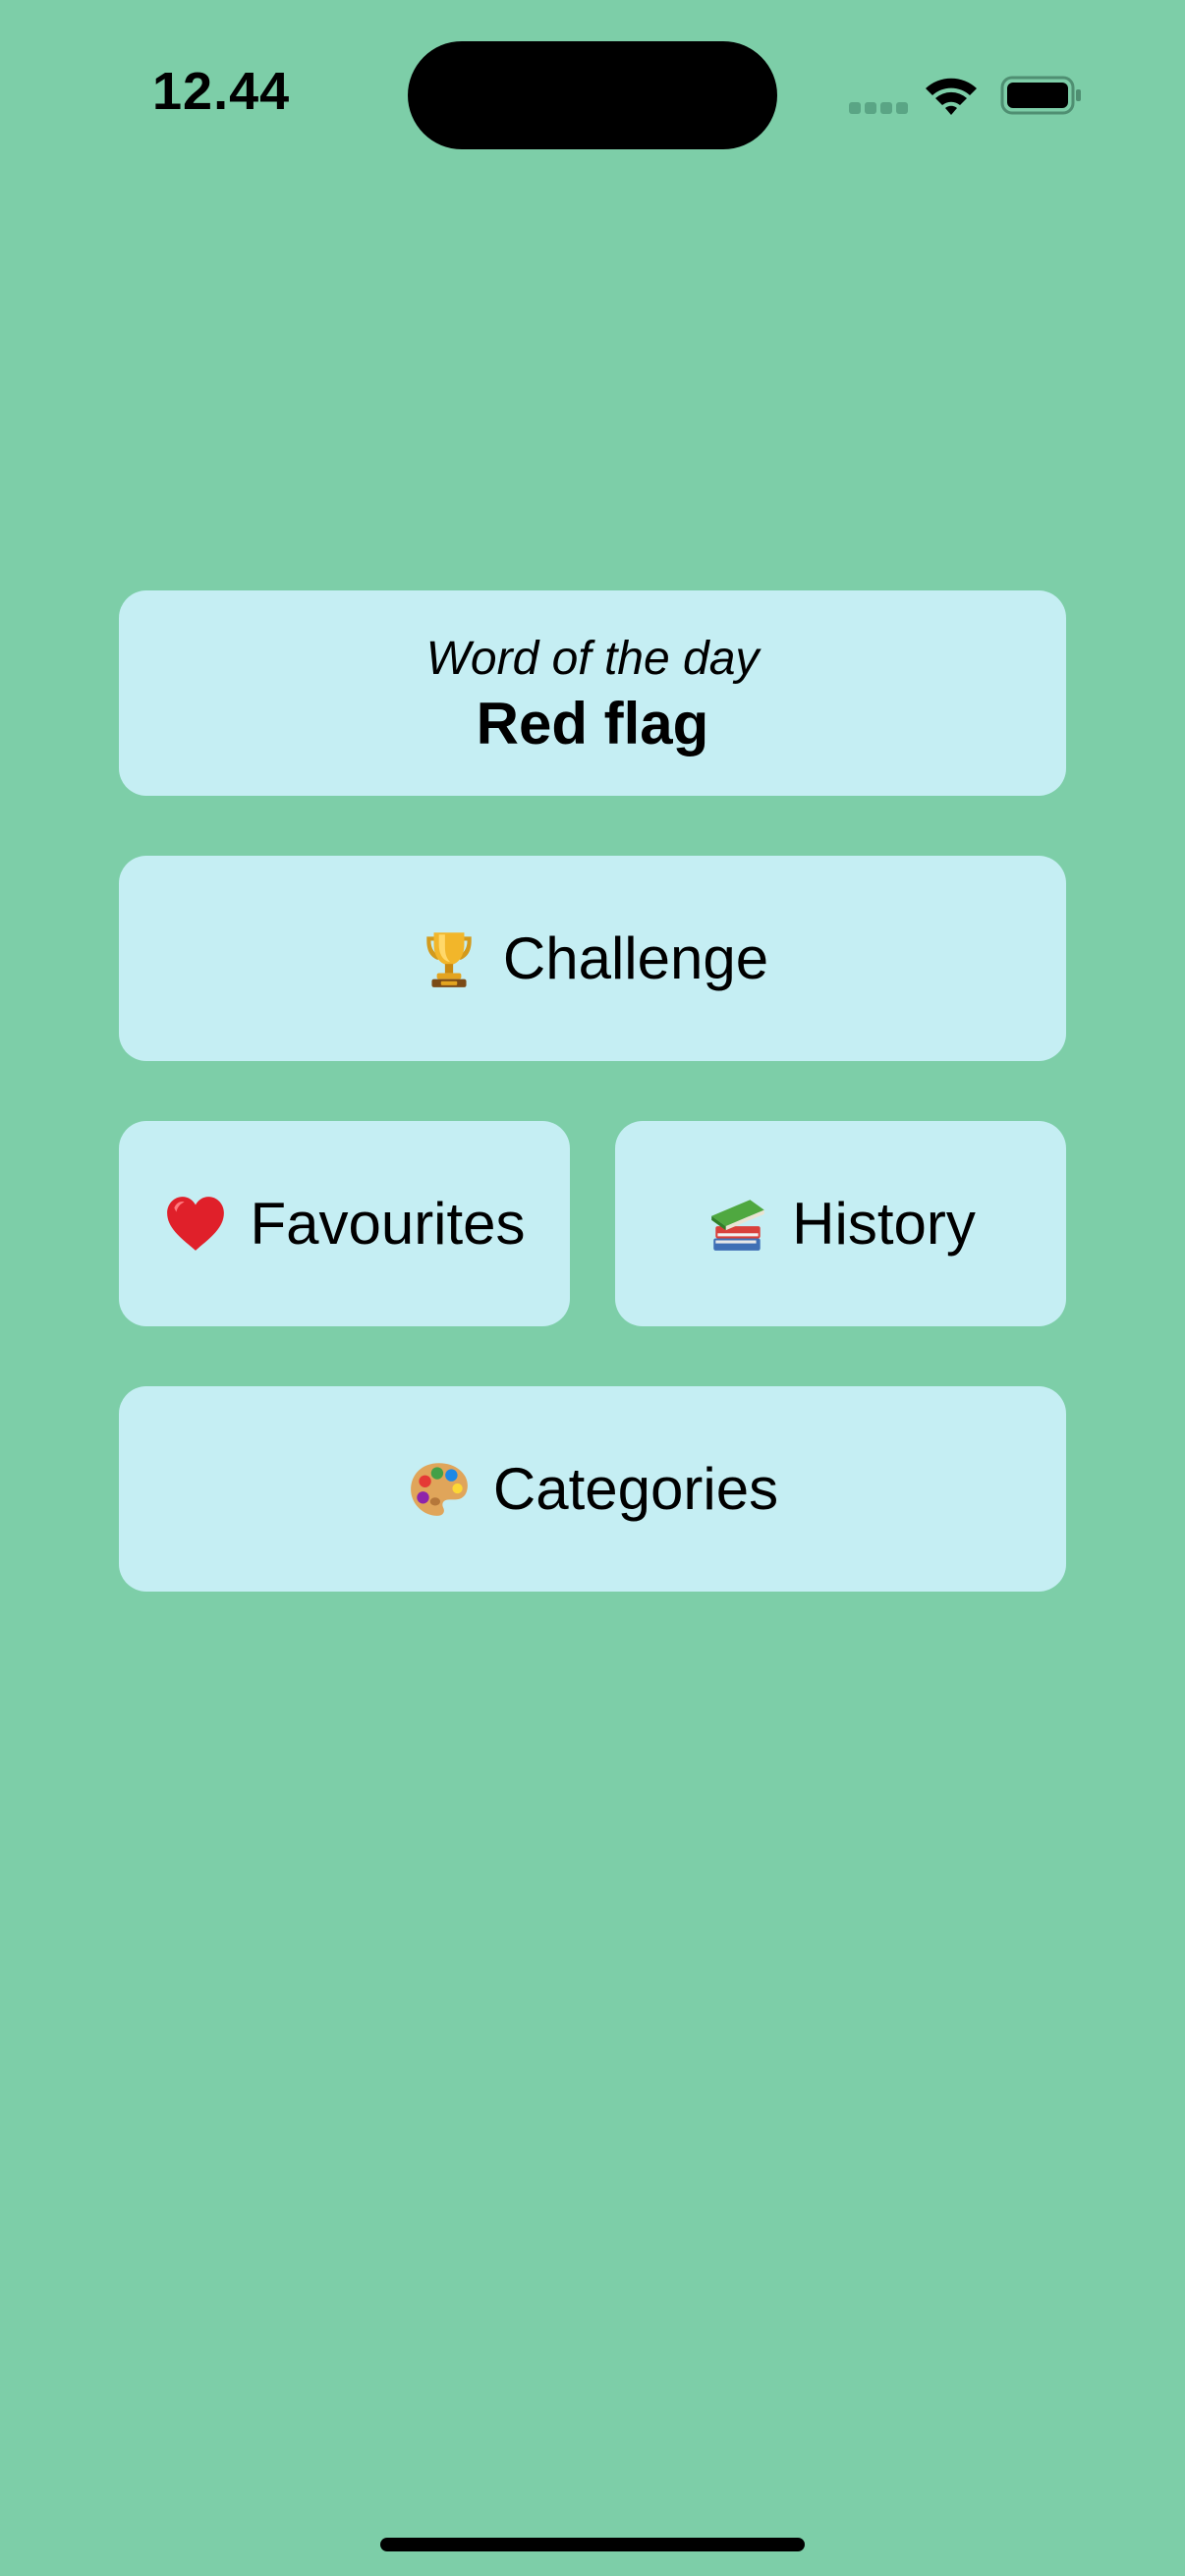 This screenshot has width=1185, height=2576. I want to click on books-icon, so click(738, 1225).